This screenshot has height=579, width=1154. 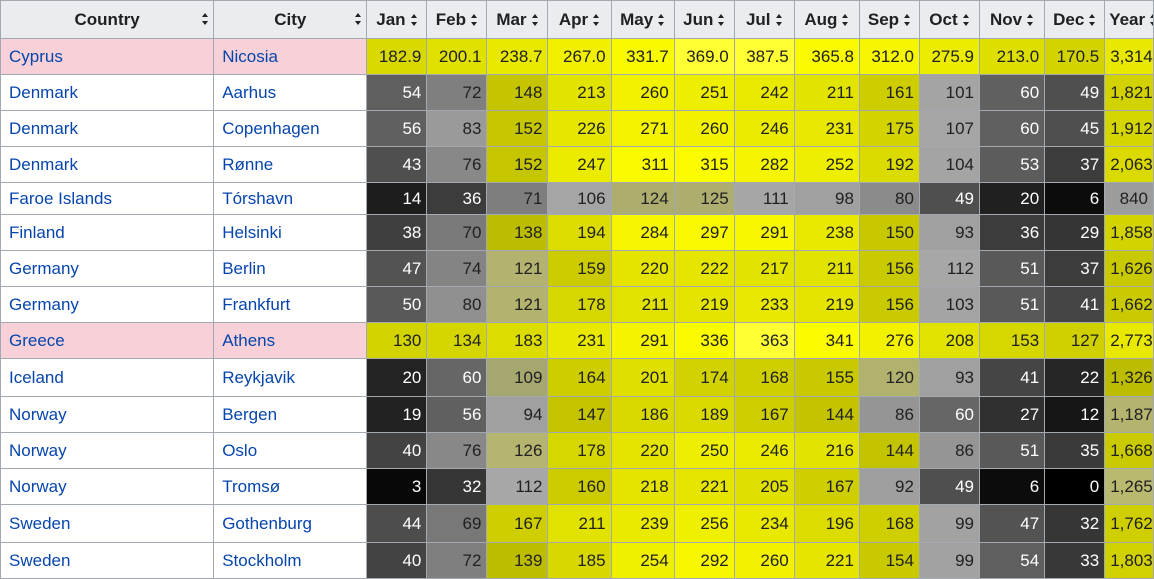 What do you see at coordinates (397, 164) in the screenshot?
I see `month-value-cell: 43` at bounding box center [397, 164].